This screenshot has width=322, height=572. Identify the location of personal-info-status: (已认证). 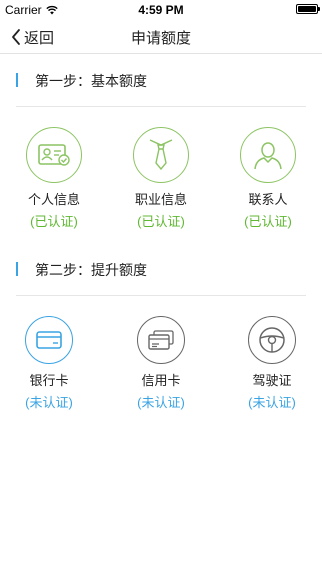
(54, 221).